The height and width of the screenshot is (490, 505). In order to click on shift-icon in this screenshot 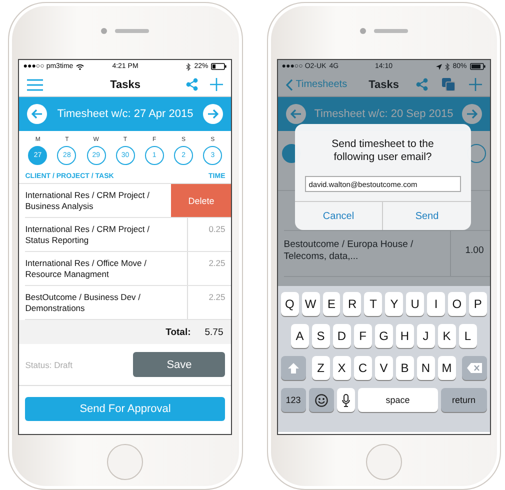, I will do `click(293, 368)`.